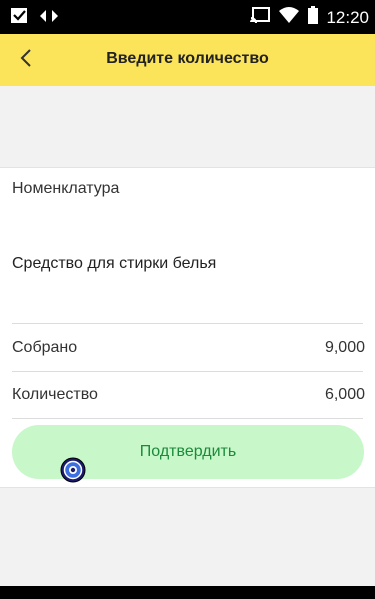 The image size is (375, 599). I want to click on page-title: Введите количество, so click(187, 58).